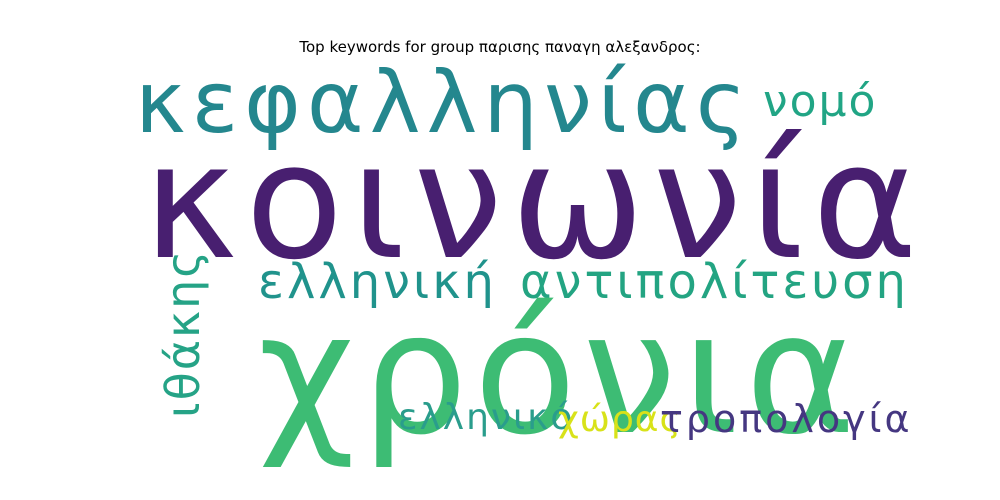 This screenshot has width=1000, height=500. Describe the element at coordinates (183, 333) in the screenshot. I see `word-ithakis: ιθάκης` at that location.